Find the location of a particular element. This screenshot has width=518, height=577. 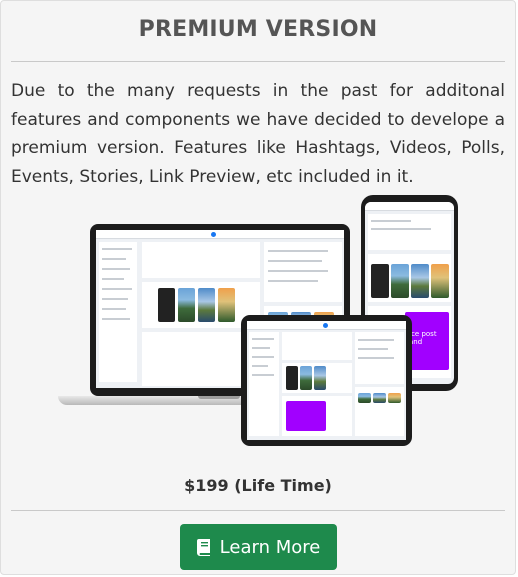

tablet-mockup is located at coordinates (326, 380).